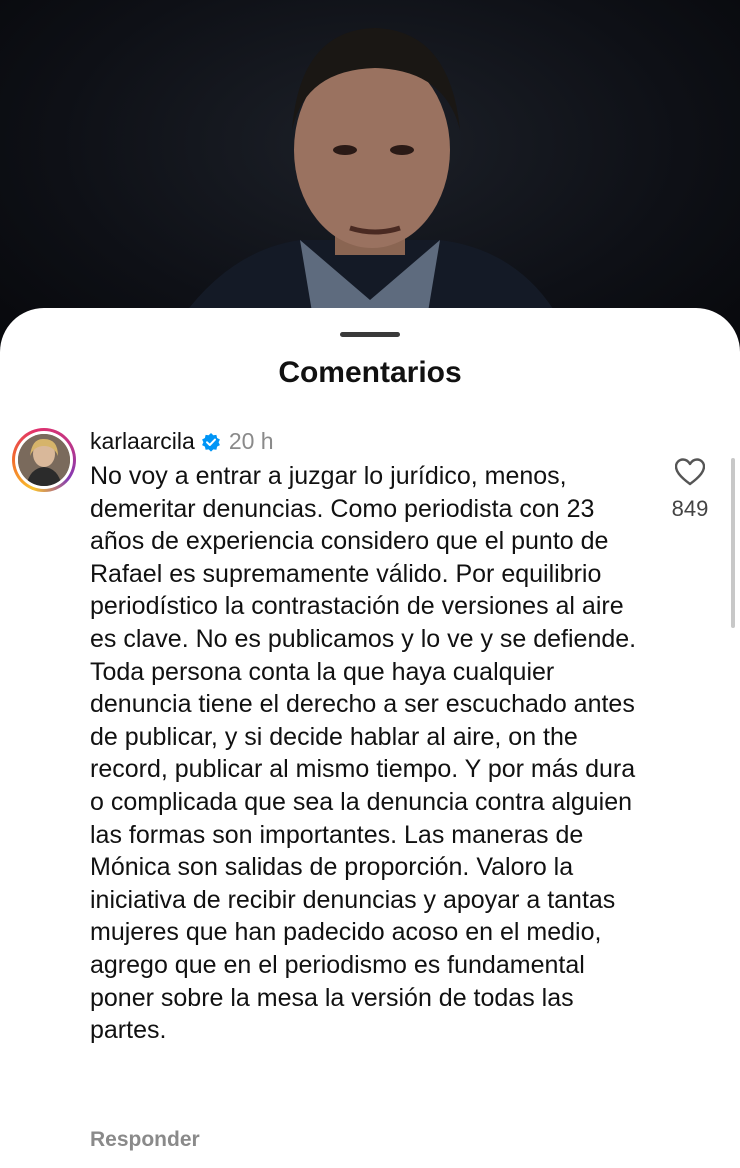 The image size is (740, 1168). Describe the element at coordinates (210, 442) in the screenshot. I see `verified-badge-icon` at that location.